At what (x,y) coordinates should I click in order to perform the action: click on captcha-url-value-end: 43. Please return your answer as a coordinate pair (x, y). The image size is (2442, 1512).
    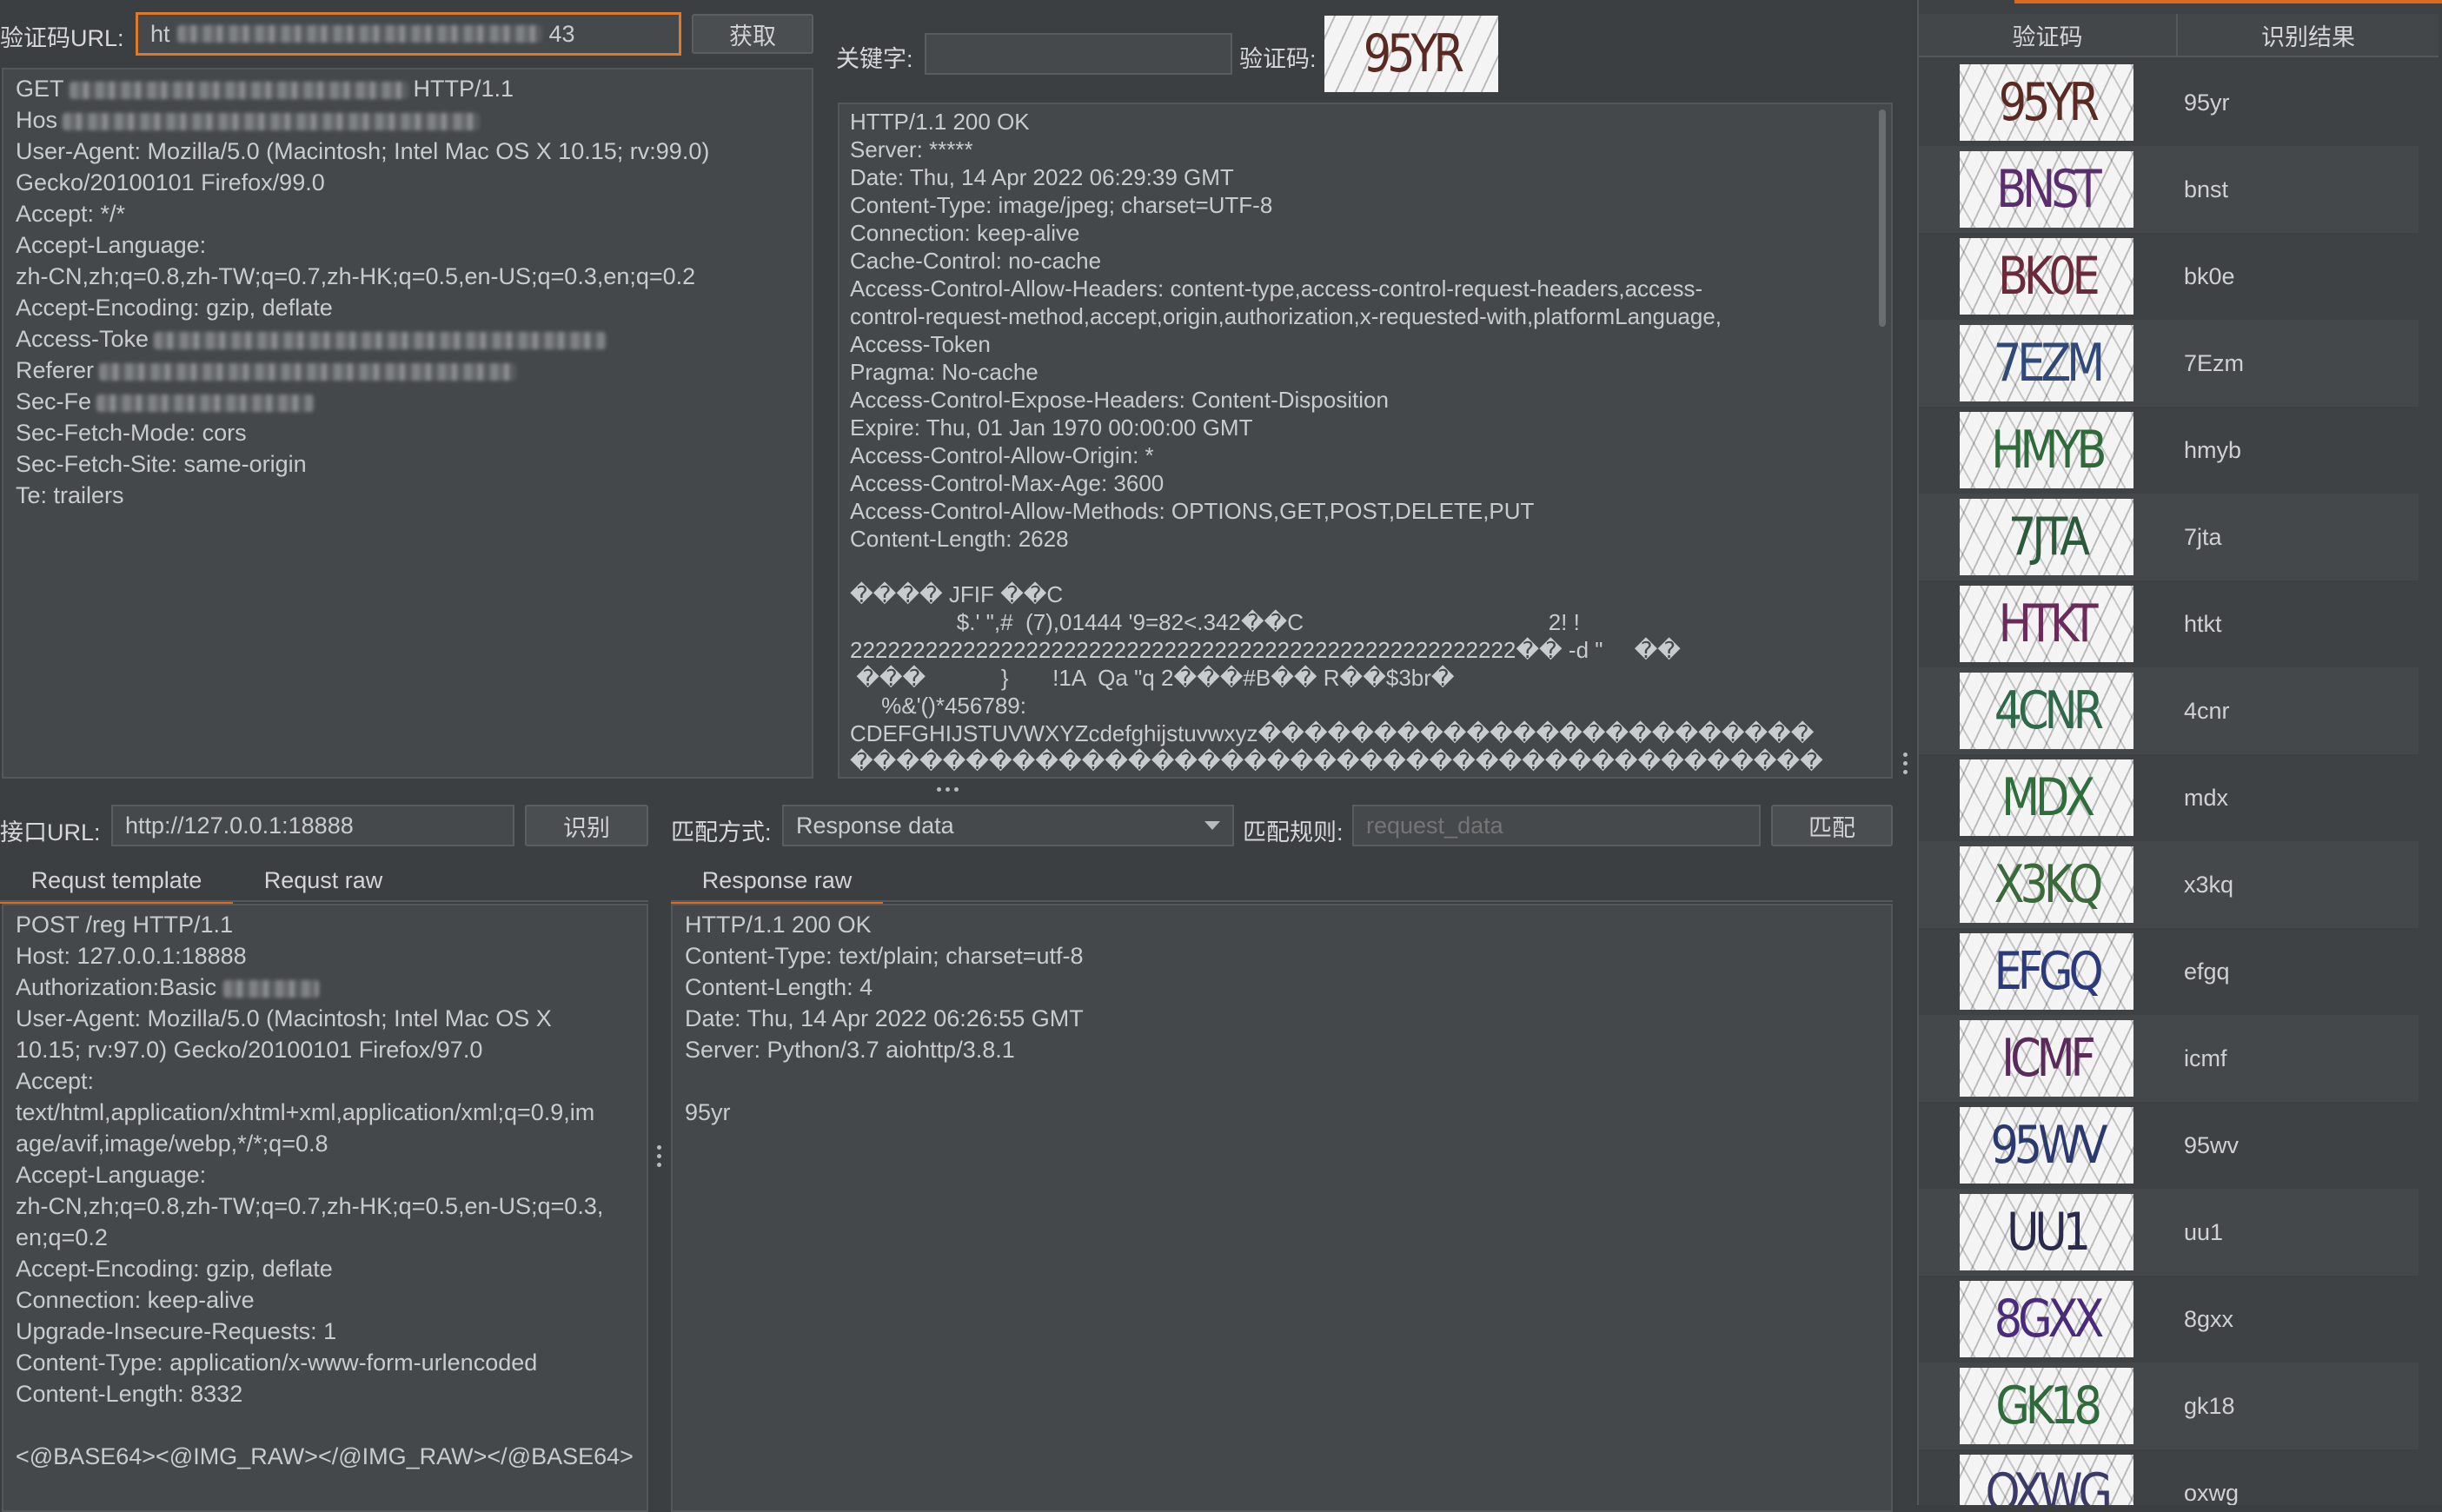
    Looking at the image, I should click on (561, 33).